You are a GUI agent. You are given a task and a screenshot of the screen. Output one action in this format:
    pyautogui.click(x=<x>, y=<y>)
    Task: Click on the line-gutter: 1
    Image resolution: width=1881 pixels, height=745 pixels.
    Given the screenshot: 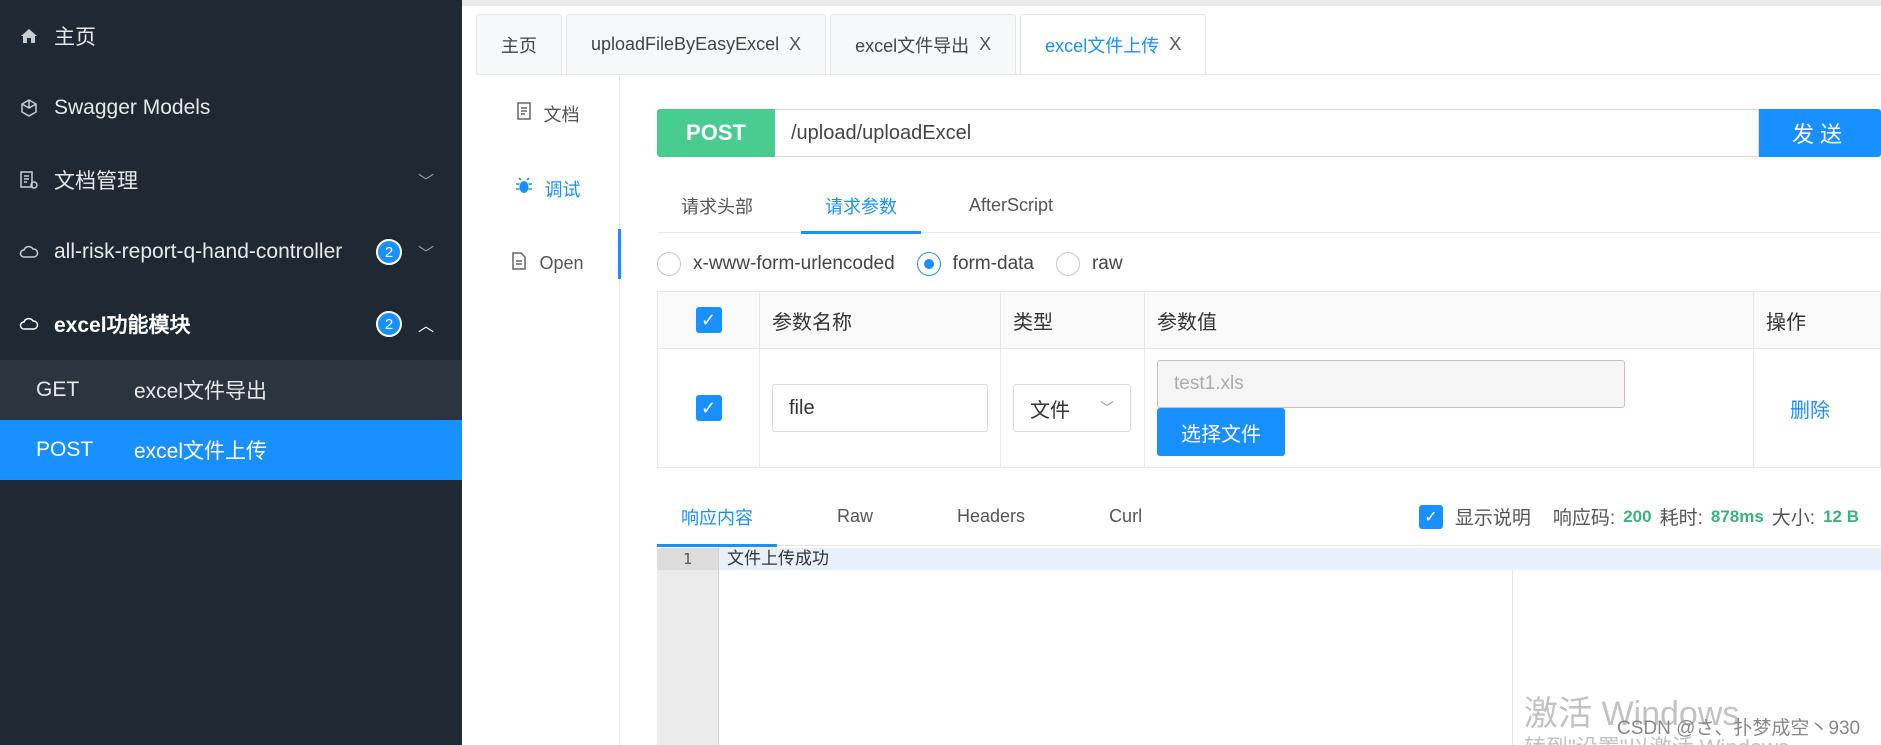 What is the action you would take?
    pyautogui.click(x=688, y=646)
    